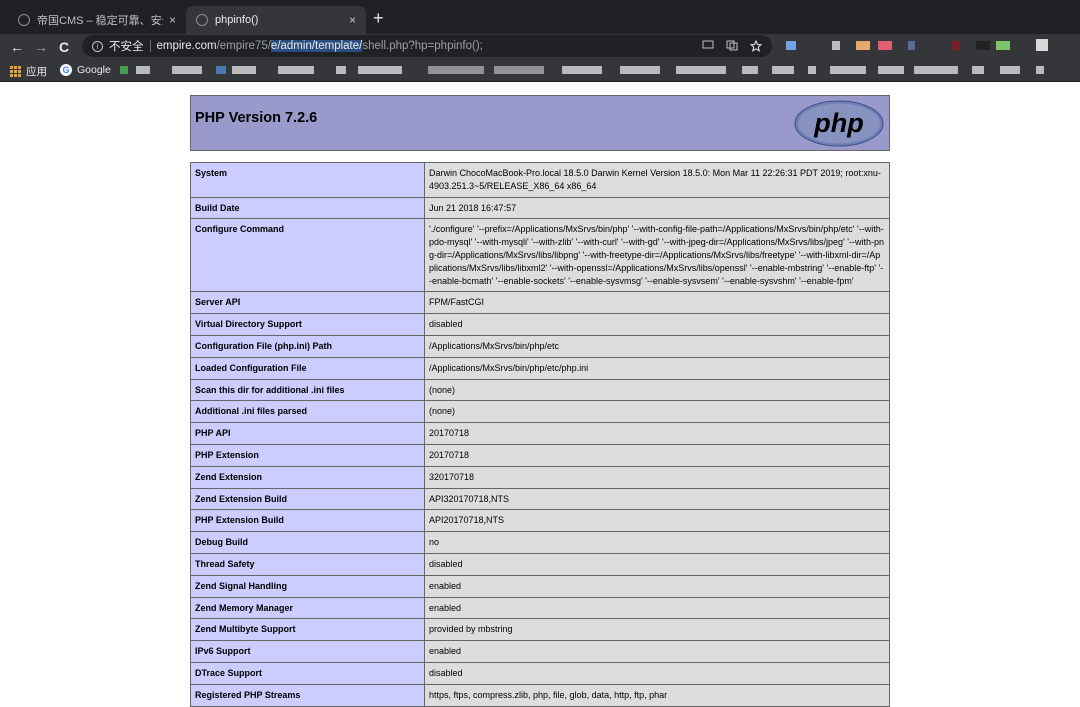 This screenshot has width=1080, height=707. I want to click on row-value: enabled, so click(657, 651).